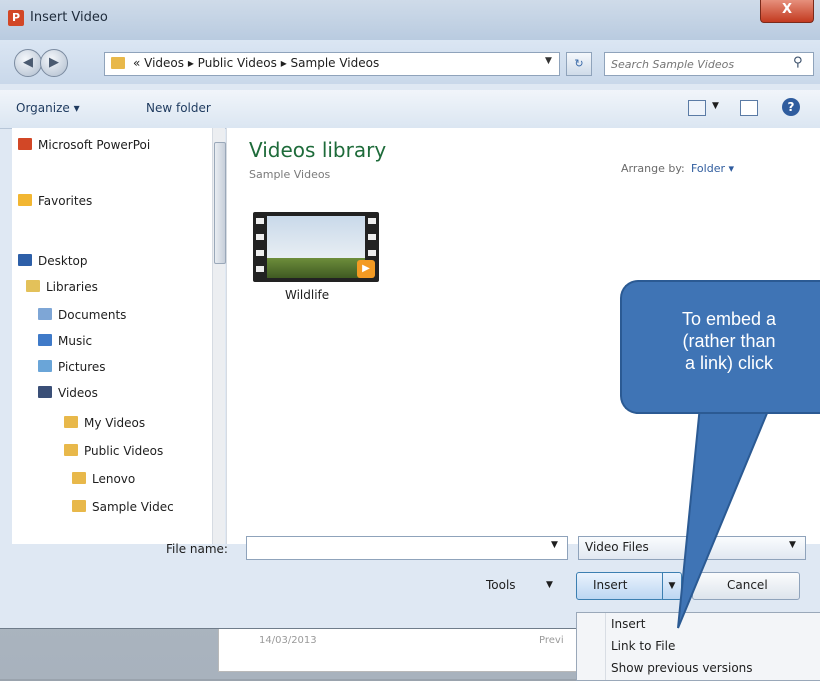 This screenshot has height=681, width=820. Describe the element at coordinates (749, 108) in the screenshot. I see `preview-pane-icon` at that location.